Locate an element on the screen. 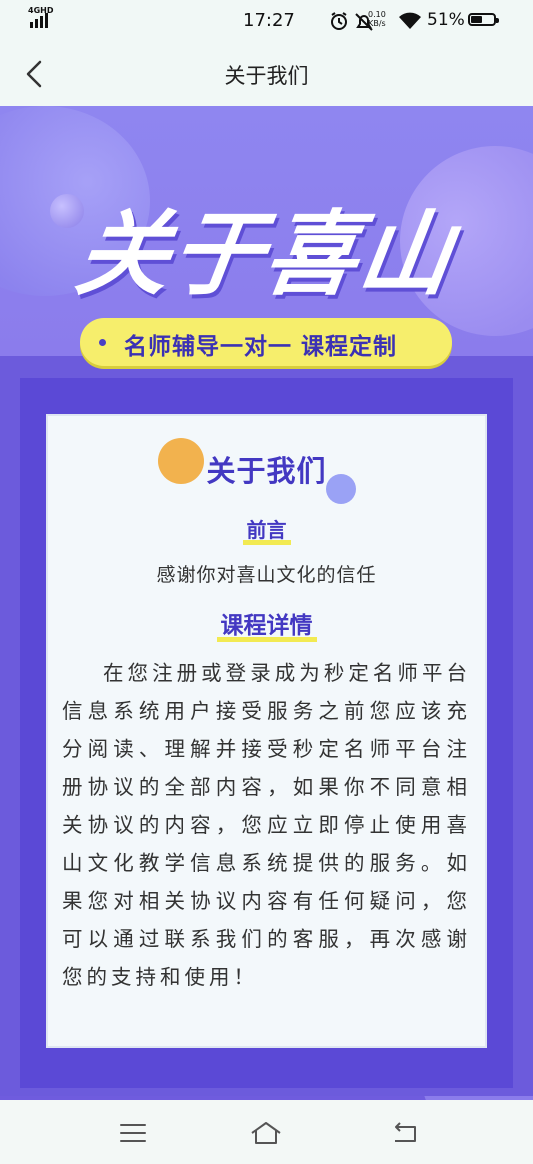 The width and height of the screenshot is (533, 1164). page-title: 关于我们 is located at coordinates (266, 76).